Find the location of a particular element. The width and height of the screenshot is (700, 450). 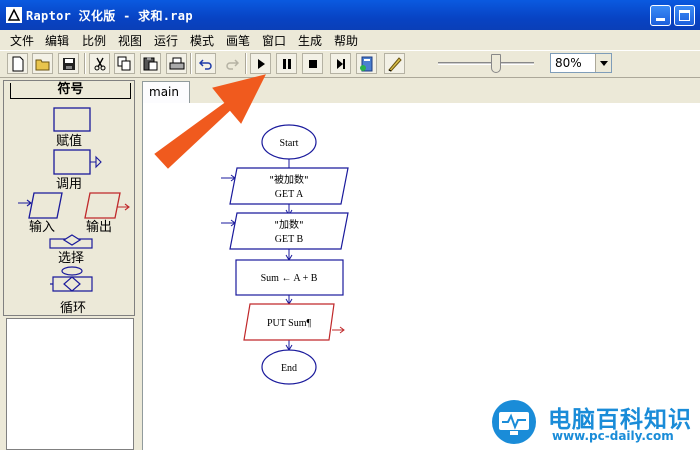

watermark-url: www.pc-daily.com is located at coordinates (613, 436).